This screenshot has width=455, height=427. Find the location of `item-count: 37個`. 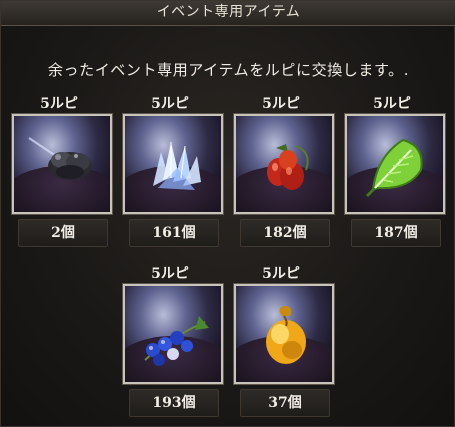

item-count: 37個 is located at coordinates (285, 403).